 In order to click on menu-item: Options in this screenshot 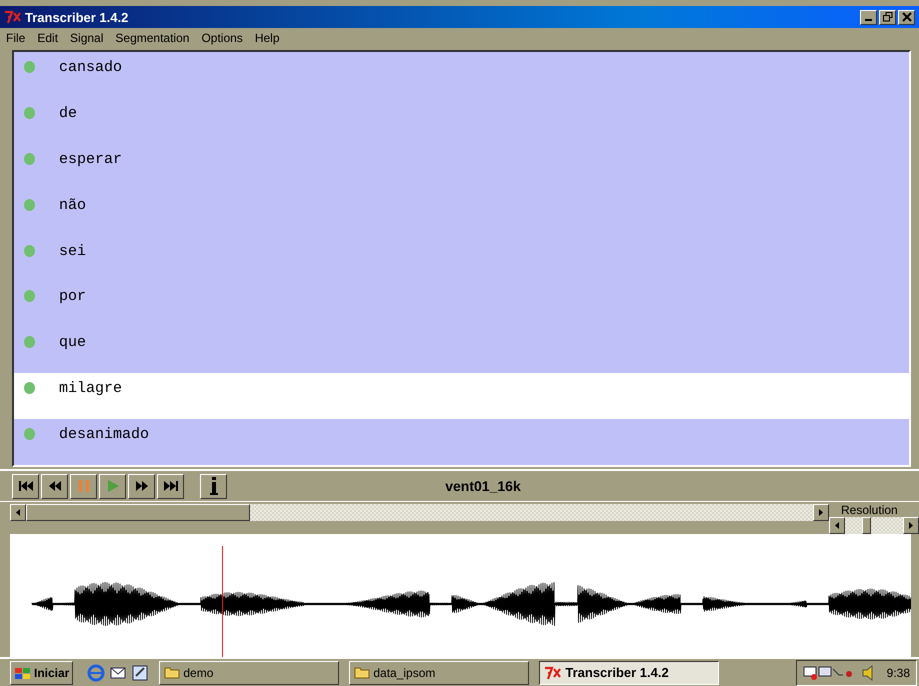, I will do `click(222, 38)`.